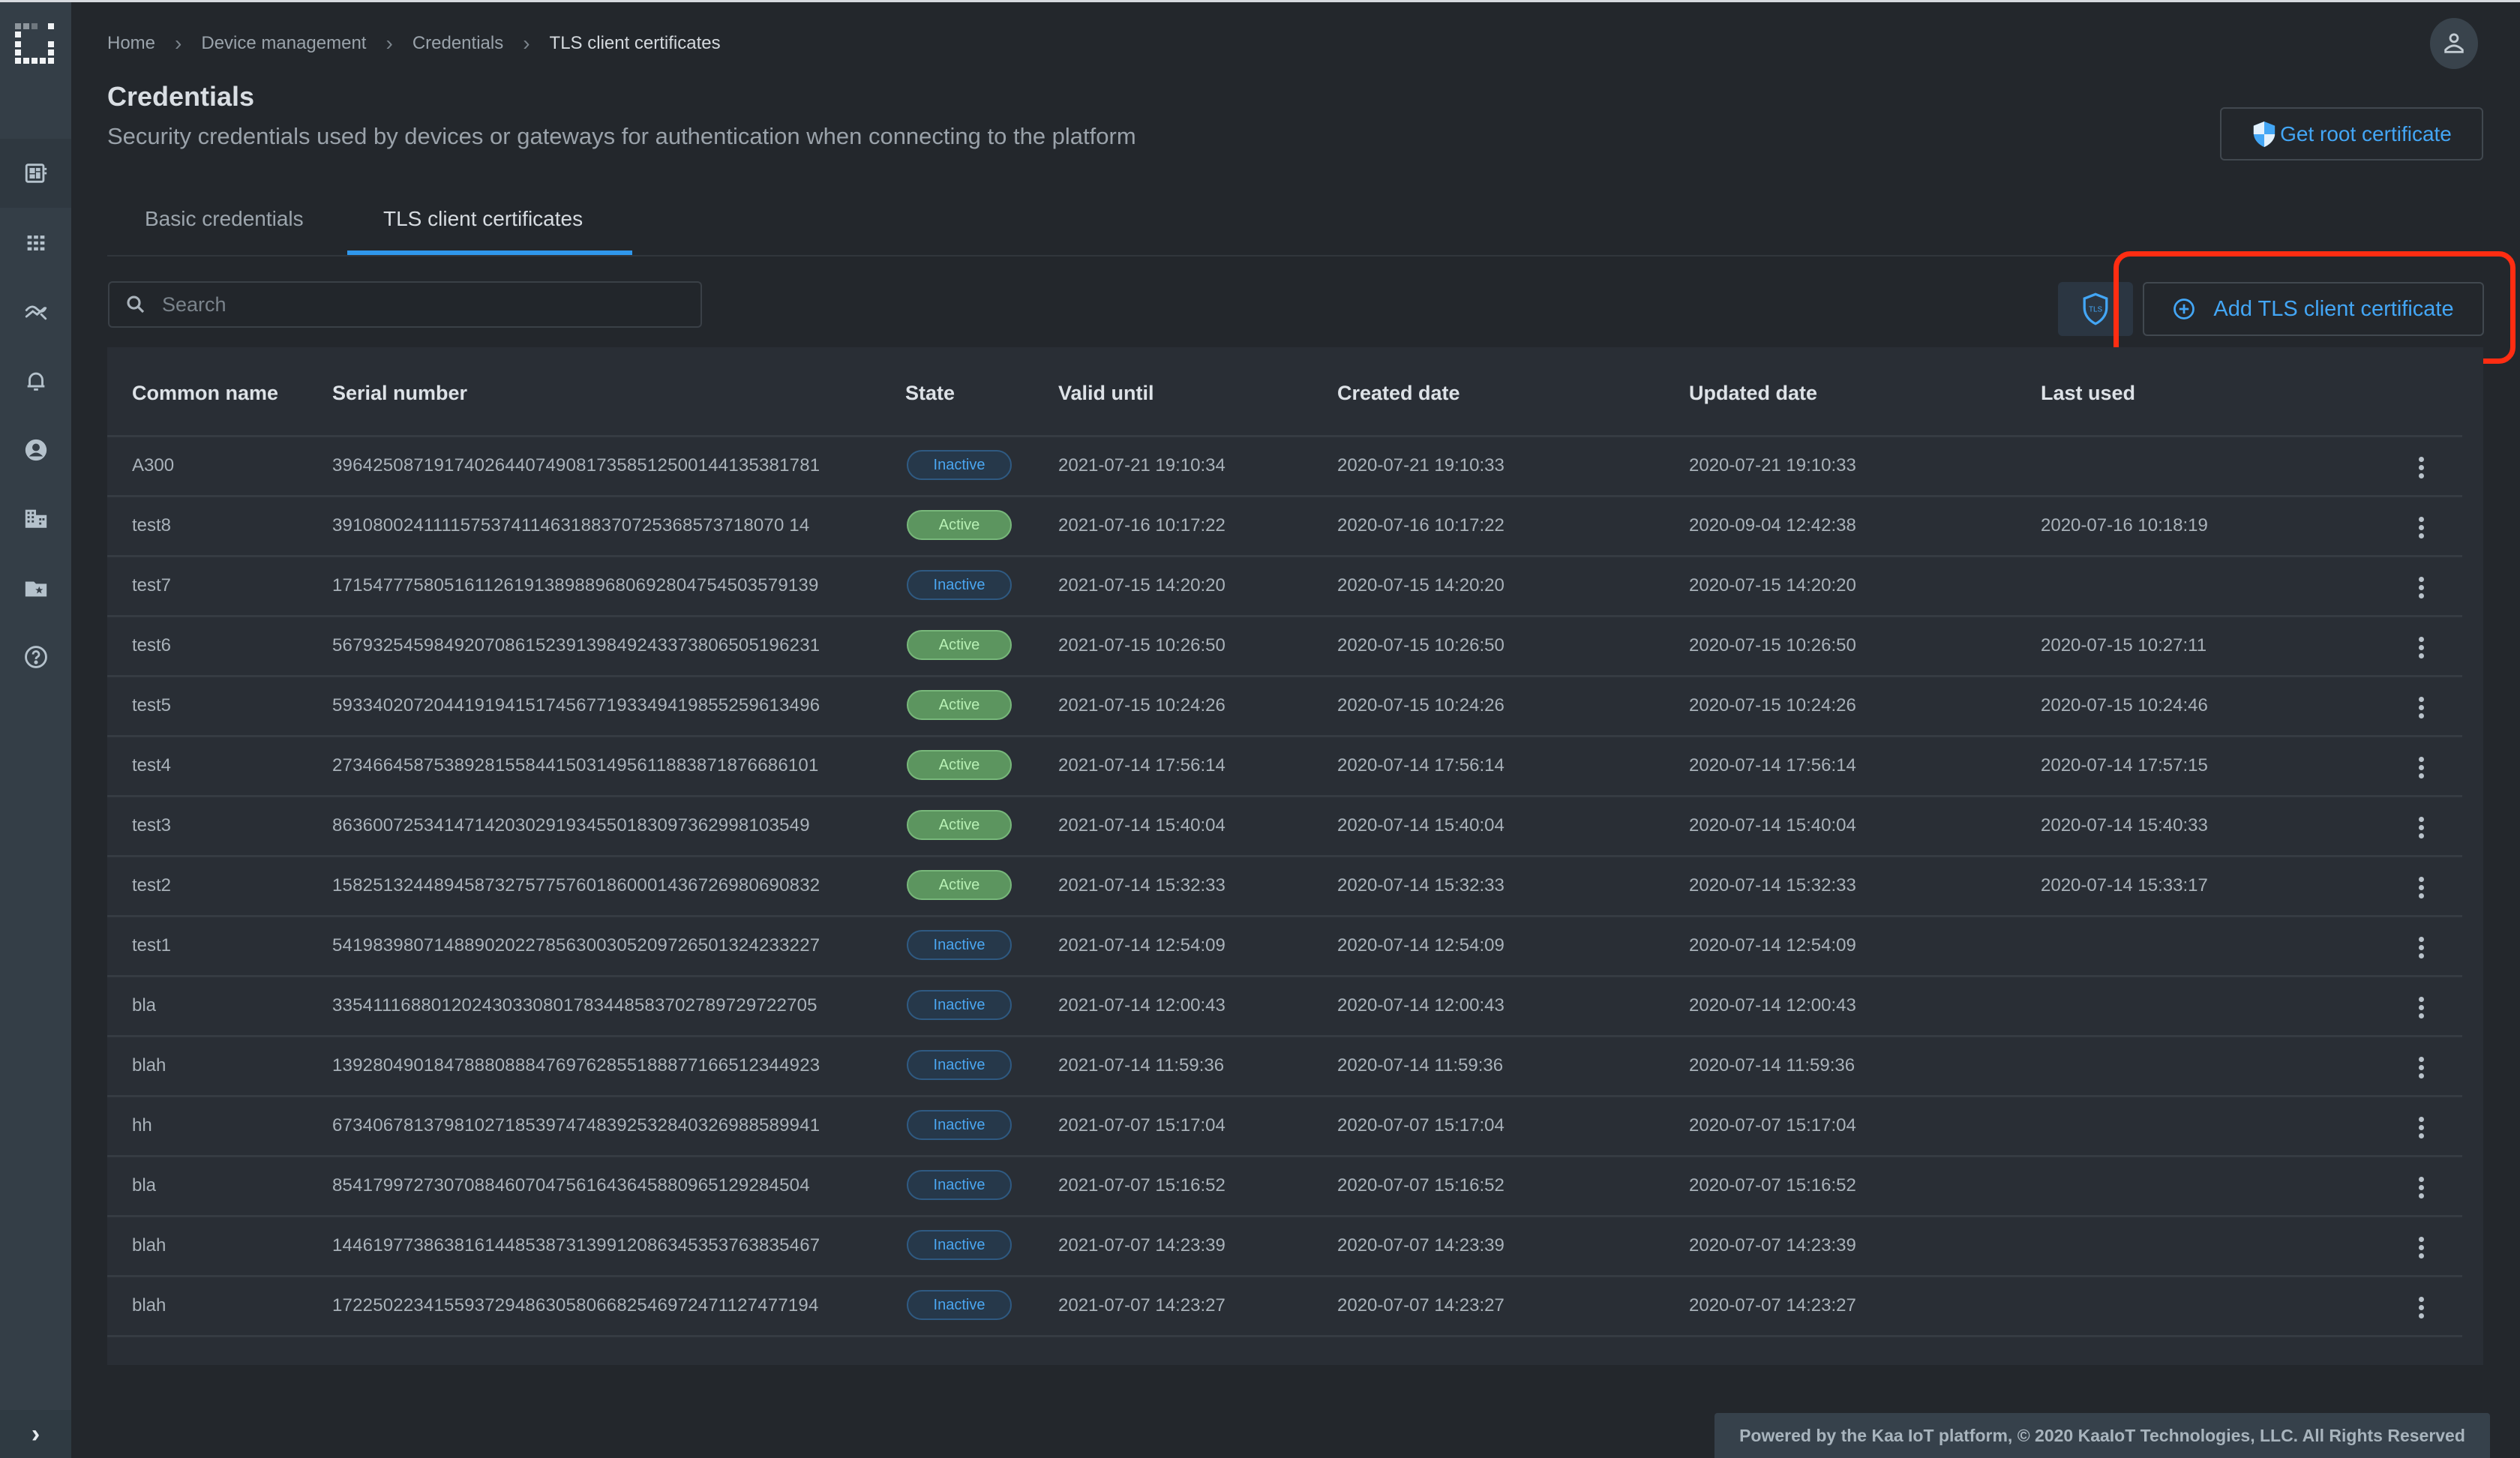 This screenshot has height=1458, width=2520. Describe the element at coordinates (35, 1434) in the screenshot. I see `expand-sidebar-button: ›` at that location.